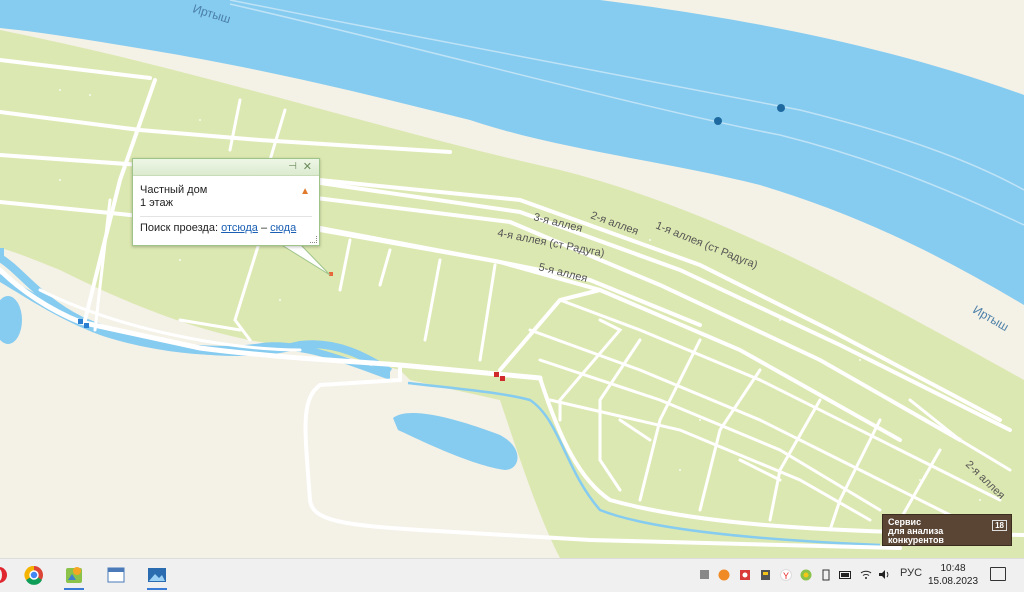  Describe the element at coordinates (512, 575) in the screenshot. I see `taskbar: Y РУС 10:48 15.08.2023` at that location.